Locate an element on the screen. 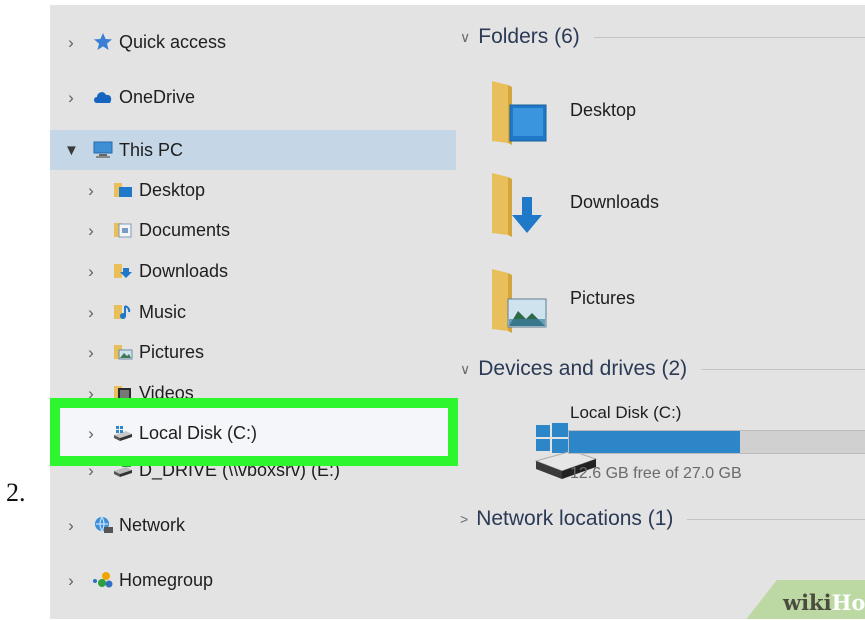 This screenshot has width=865, height=620. nav-label-this-pc: This PC is located at coordinates (151, 149).